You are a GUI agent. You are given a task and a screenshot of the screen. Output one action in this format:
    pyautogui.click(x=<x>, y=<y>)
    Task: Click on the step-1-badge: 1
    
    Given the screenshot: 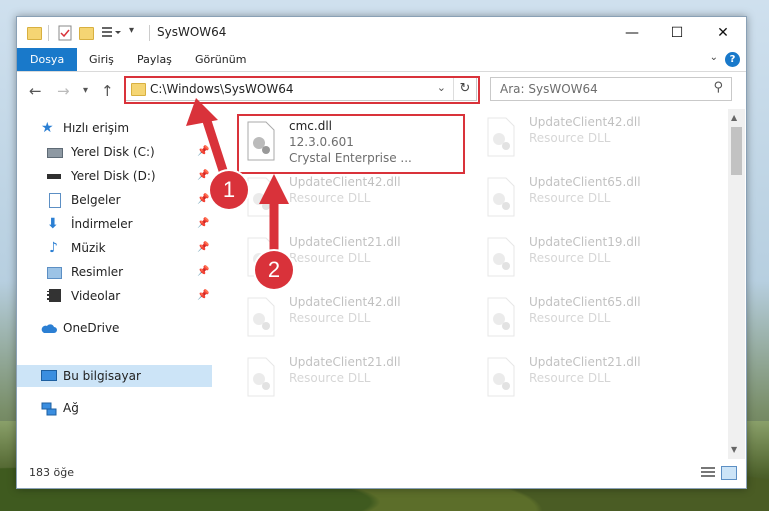 What is the action you would take?
    pyautogui.click(x=229, y=190)
    